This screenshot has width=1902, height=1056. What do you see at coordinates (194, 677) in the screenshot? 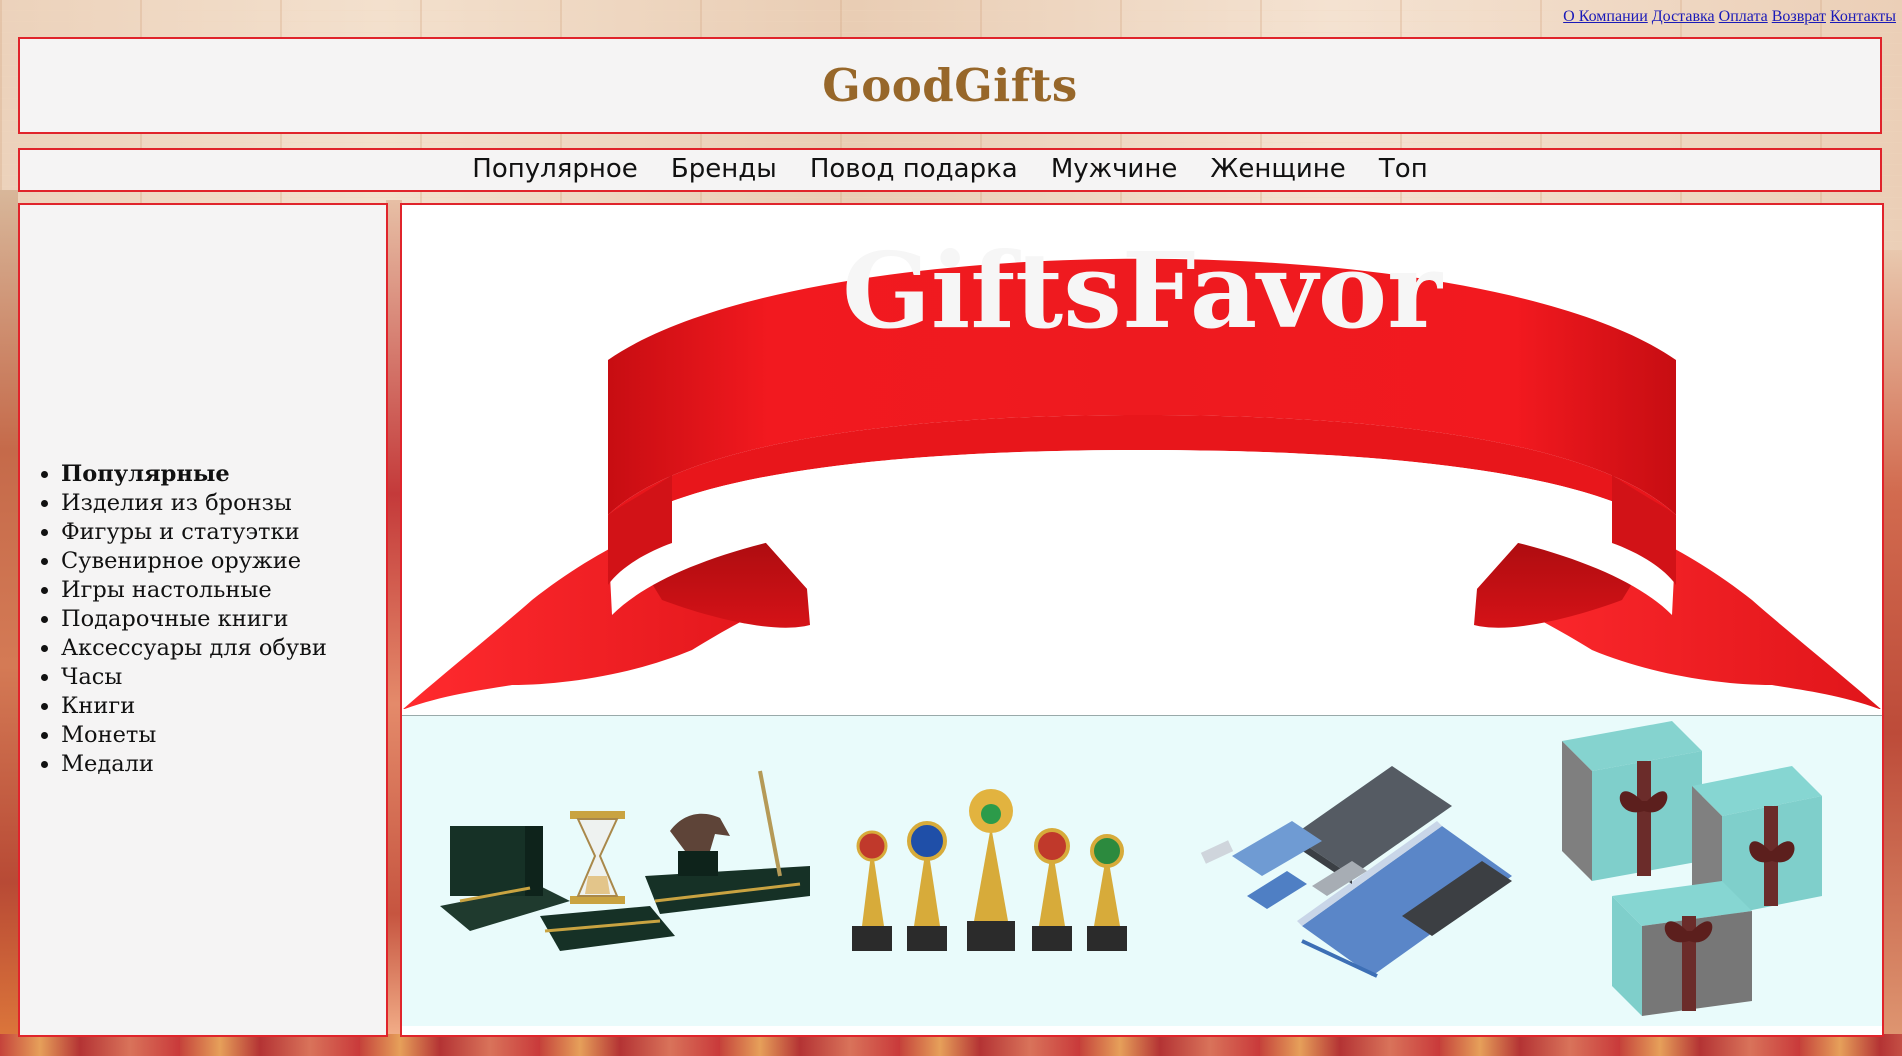
I see `category-item-watches: Часы` at bounding box center [194, 677].